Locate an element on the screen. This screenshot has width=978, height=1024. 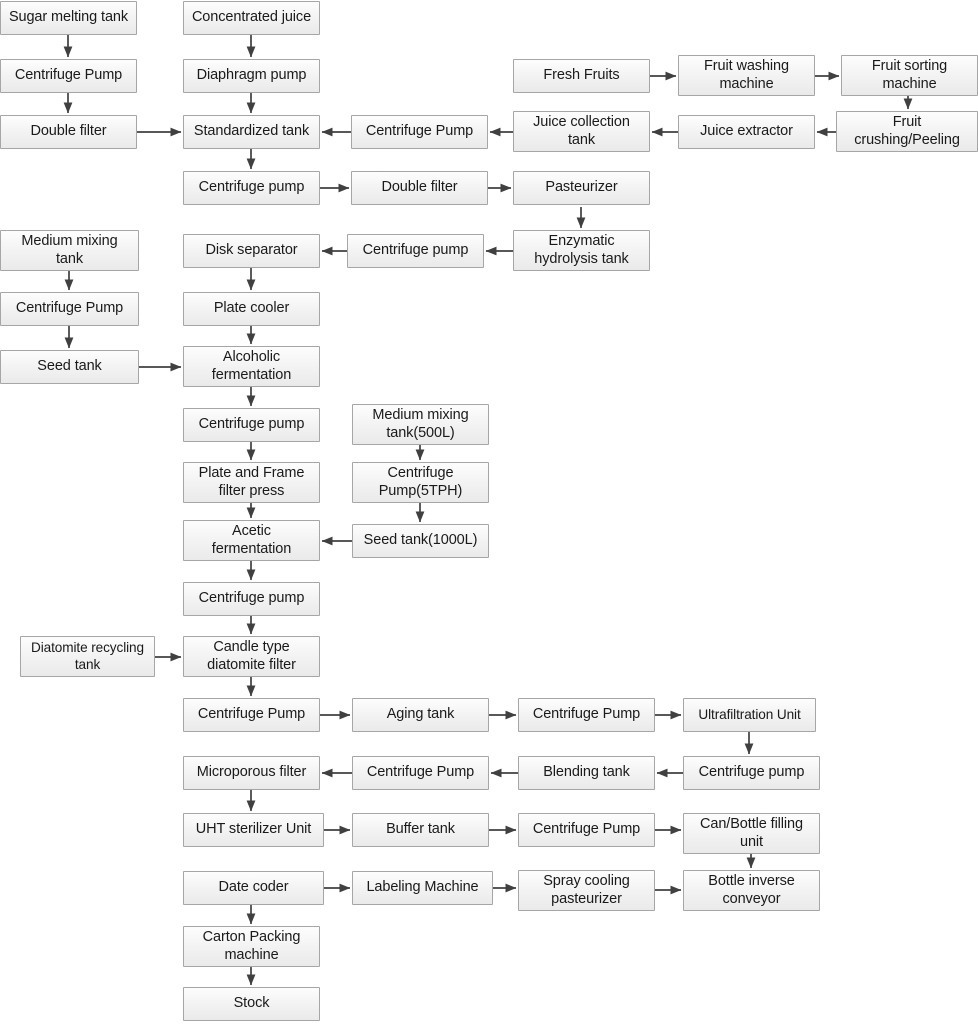
process-node-juice_collection_tank: Juice collection tank is located at coordinates (581, 131).